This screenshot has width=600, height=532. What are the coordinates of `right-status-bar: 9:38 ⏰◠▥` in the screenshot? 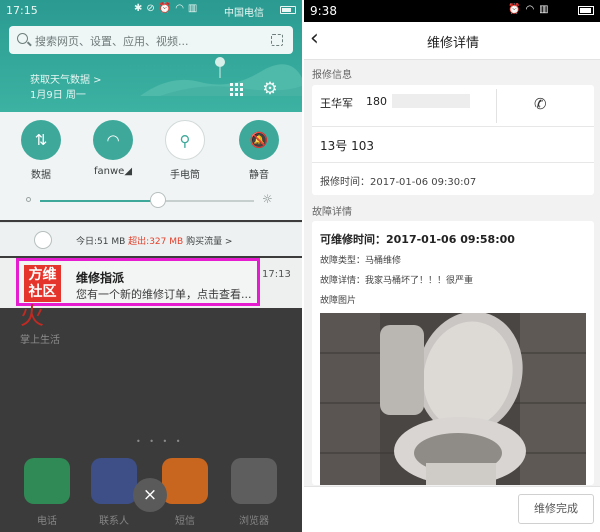 It's located at (452, 11).